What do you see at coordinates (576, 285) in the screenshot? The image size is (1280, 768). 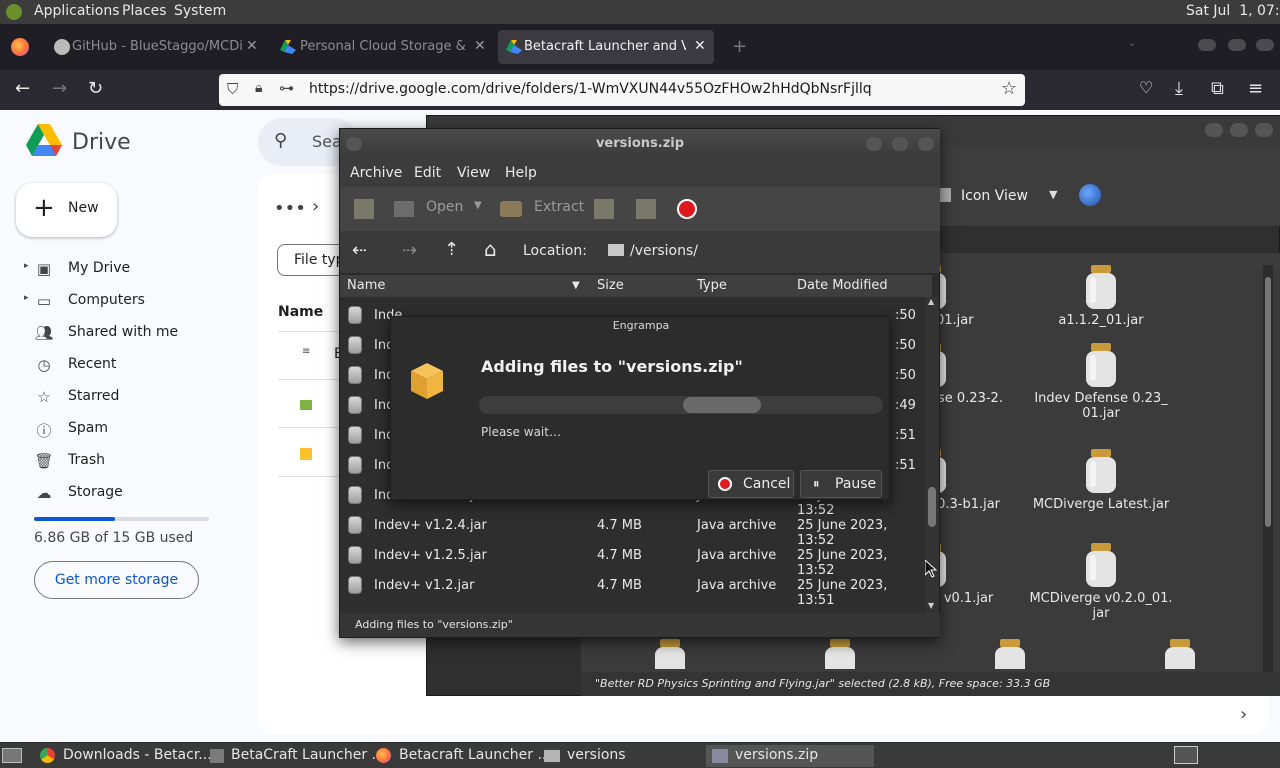 I see `sort-arrow-icon: ▼` at bounding box center [576, 285].